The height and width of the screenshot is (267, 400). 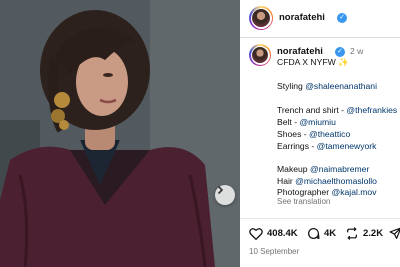 I want to click on credit-label: Belt -, so click(x=287, y=122).